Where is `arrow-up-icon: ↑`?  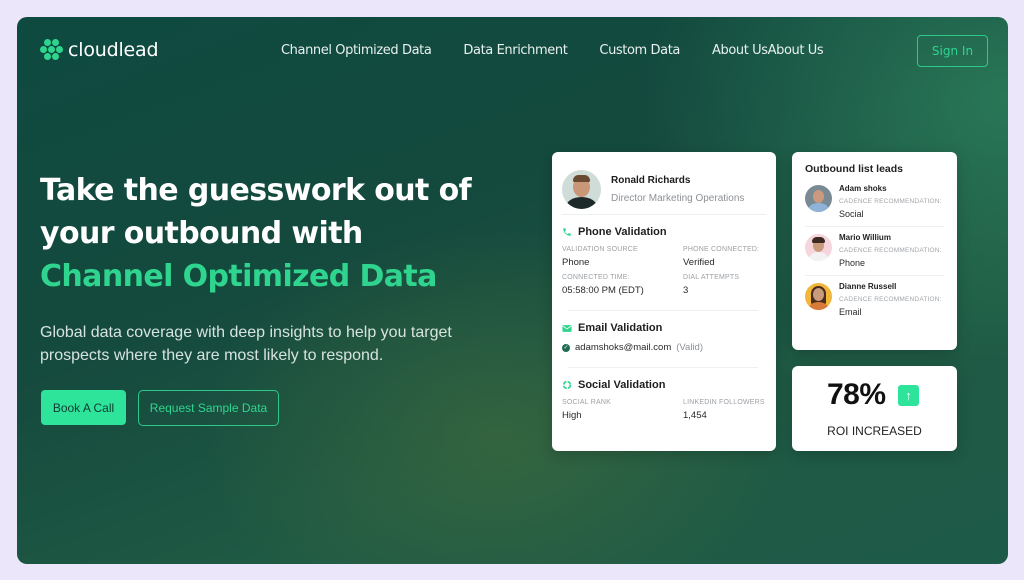
arrow-up-icon: ↑ is located at coordinates (908, 395).